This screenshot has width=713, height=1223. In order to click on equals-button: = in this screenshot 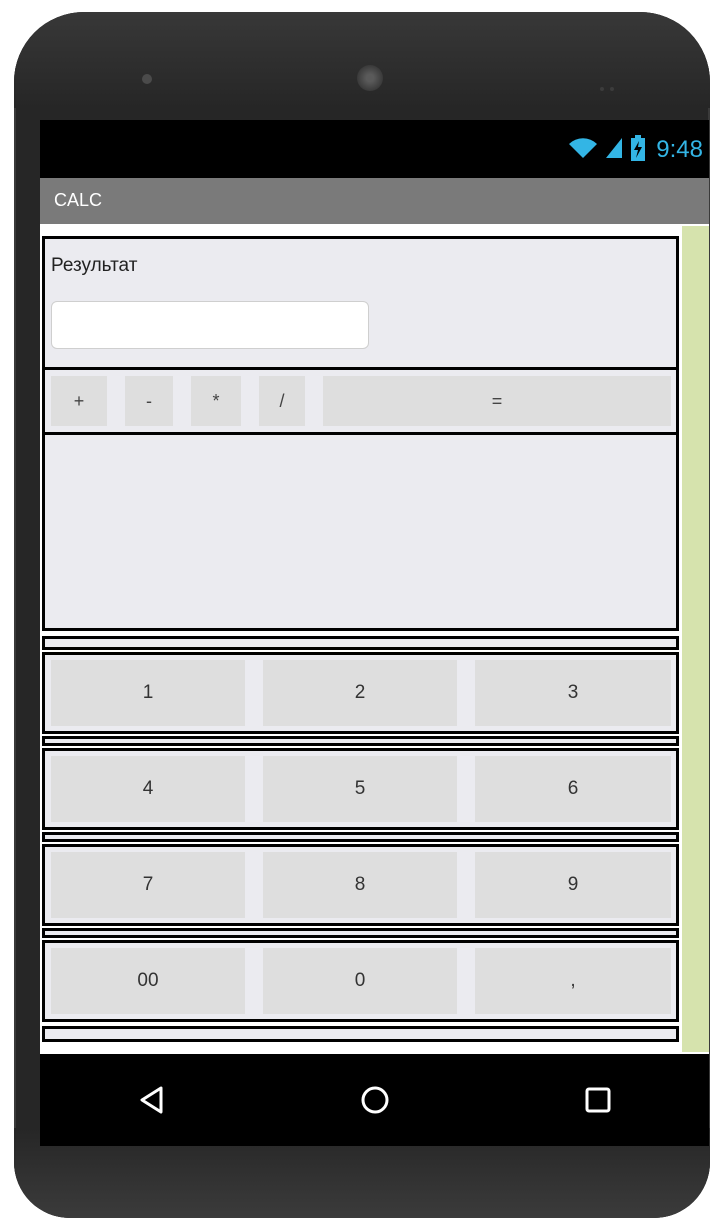, I will do `click(497, 401)`.